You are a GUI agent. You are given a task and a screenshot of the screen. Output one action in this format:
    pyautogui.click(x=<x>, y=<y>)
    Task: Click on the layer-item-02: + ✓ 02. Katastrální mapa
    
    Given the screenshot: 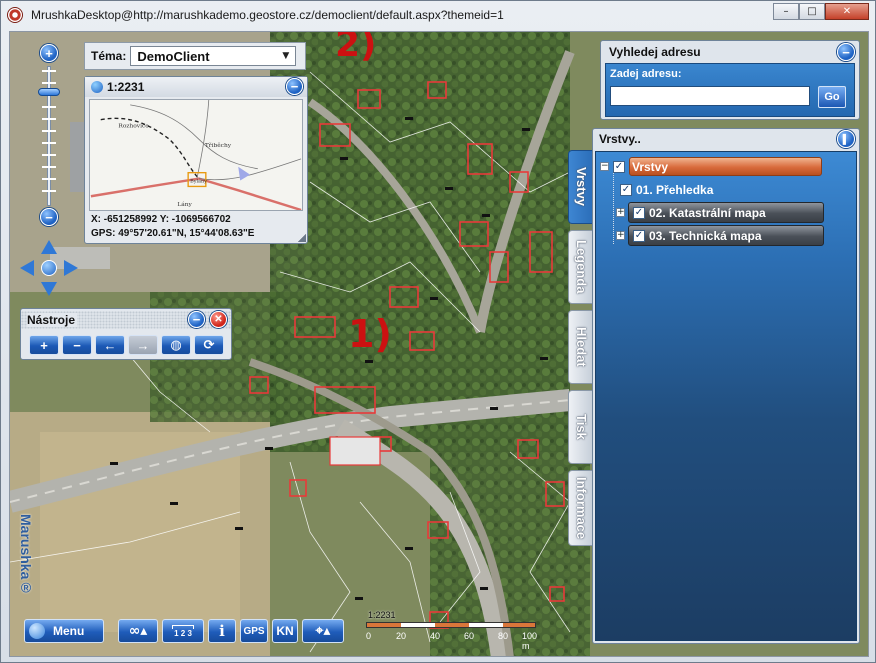 What is the action you would take?
    pyautogui.click(x=720, y=212)
    